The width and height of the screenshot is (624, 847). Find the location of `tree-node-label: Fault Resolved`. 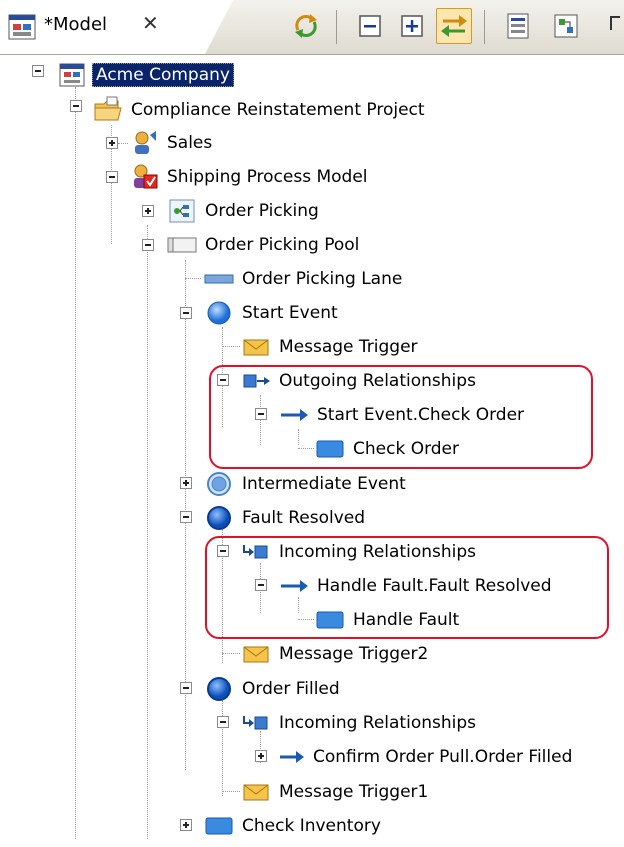

tree-node-label: Fault Resolved is located at coordinates (304, 518).